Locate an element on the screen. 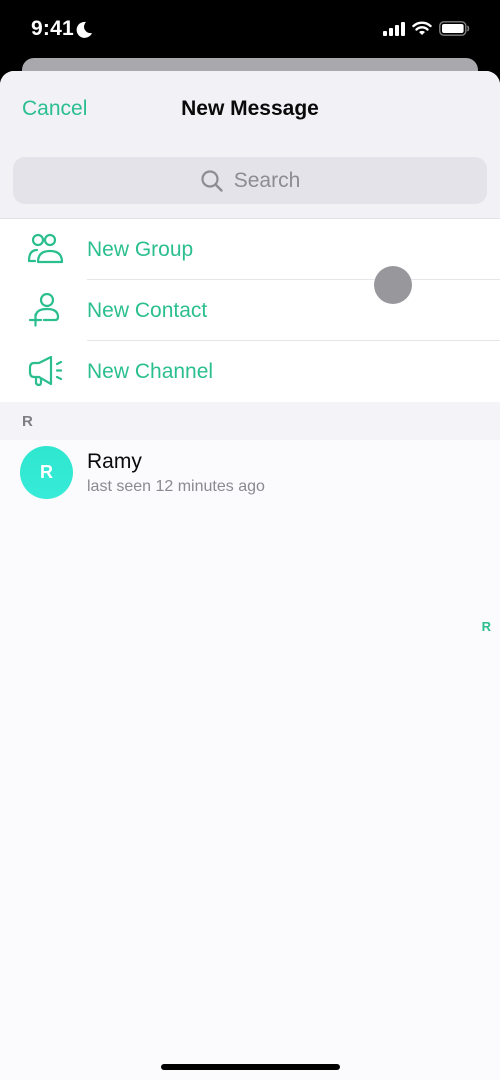 This screenshot has height=1080, width=500. contact-row: R Ramy last seen 12 minutes ago is located at coordinates (250, 473).